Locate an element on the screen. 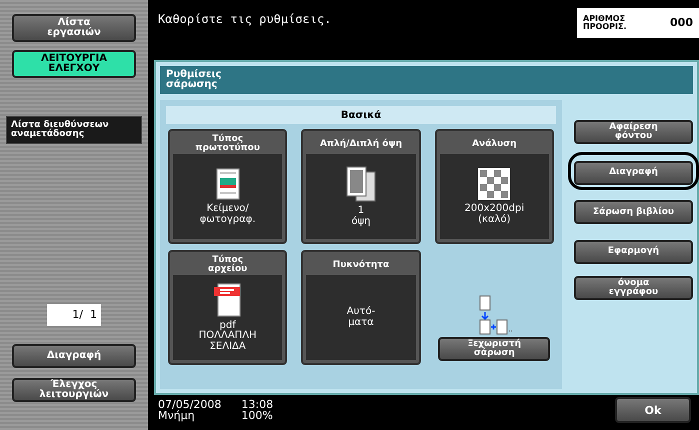 The height and width of the screenshot is (430, 699). checkerboard-icon is located at coordinates (494, 184).